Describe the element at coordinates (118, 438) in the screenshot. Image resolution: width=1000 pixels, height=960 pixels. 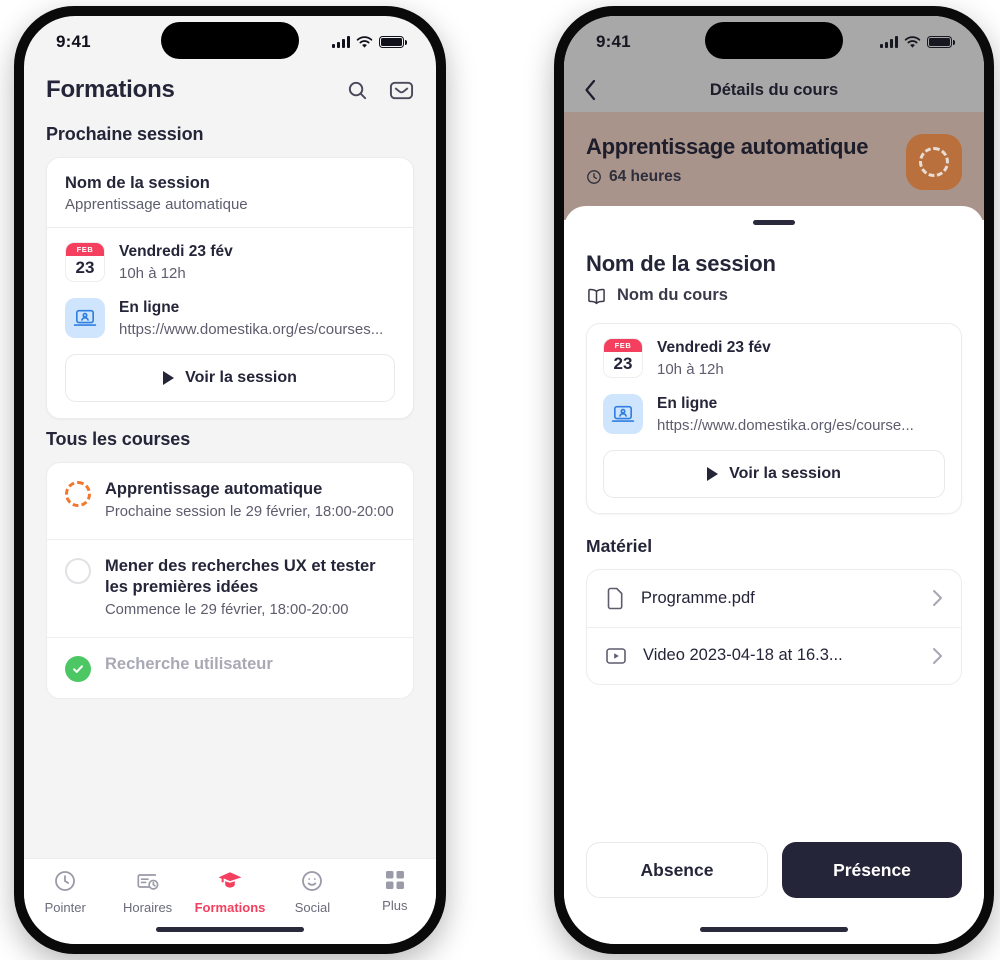
I see `all-courses-section-title: Tous les courses` at that location.